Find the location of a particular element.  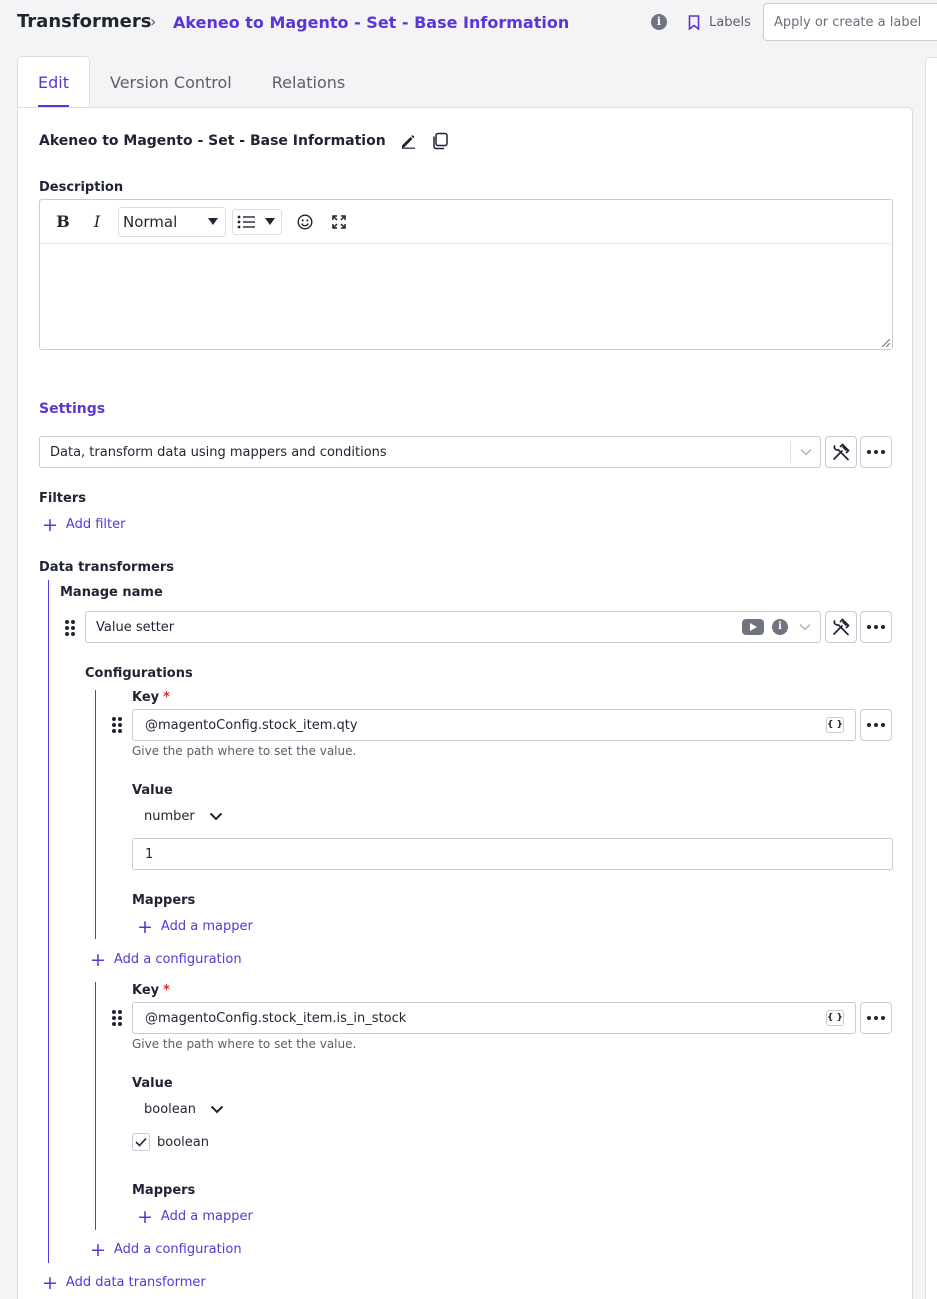

description-label: Description is located at coordinates (81, 187).